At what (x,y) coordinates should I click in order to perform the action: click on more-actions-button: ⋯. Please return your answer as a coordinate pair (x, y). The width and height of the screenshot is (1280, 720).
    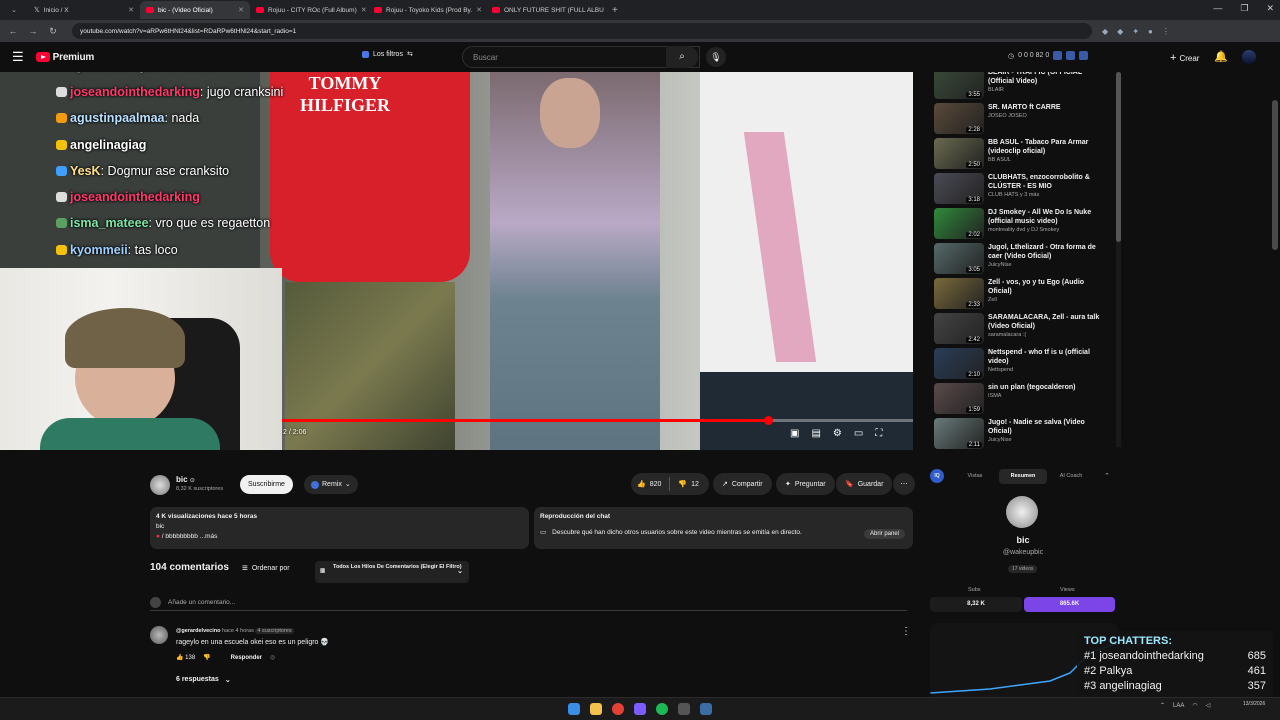
    Looking at the image, I should click on (904, 484).